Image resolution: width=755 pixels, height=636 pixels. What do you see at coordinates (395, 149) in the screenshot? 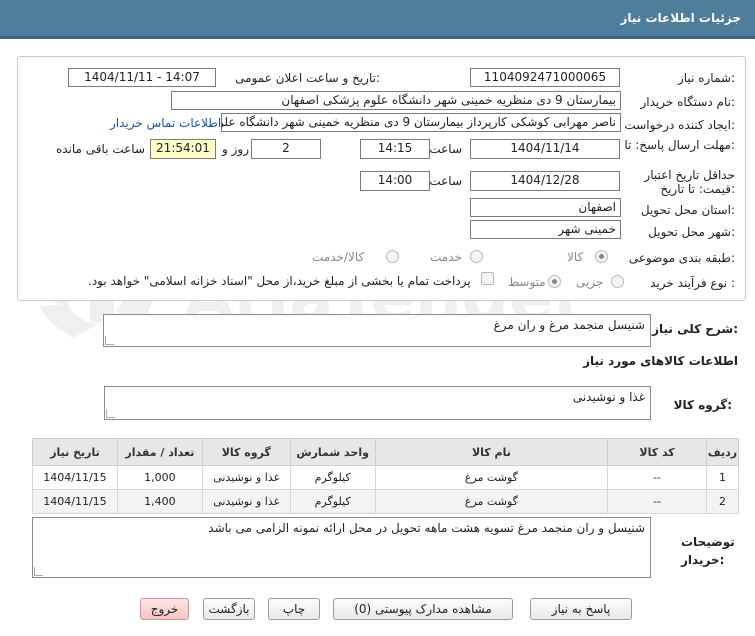
I see `deadline-time-field: 14:15` at bounding box center [395, 149].